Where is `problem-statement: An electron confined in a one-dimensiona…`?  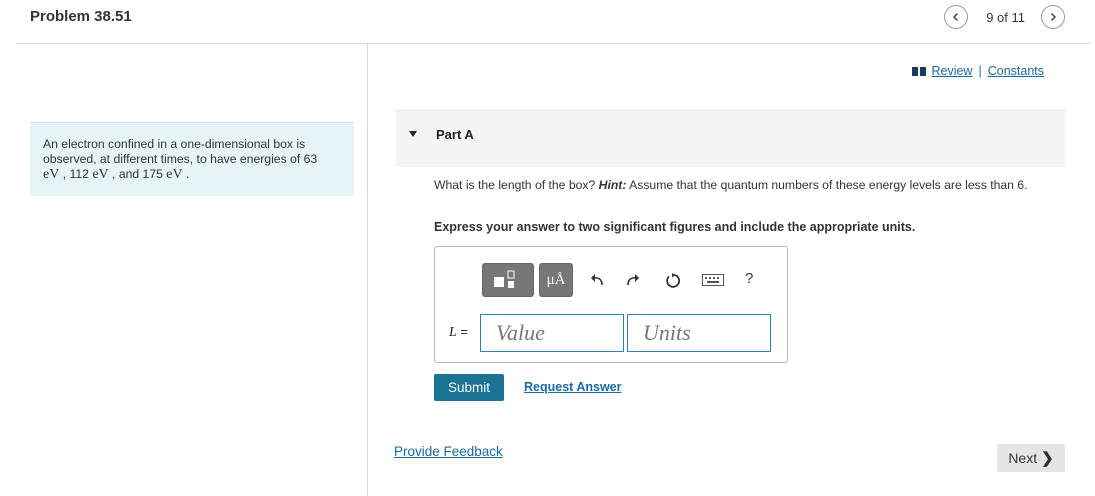
problem-statement: An electron confined in a one-dimensiona… is located at coordinates (192, 159).